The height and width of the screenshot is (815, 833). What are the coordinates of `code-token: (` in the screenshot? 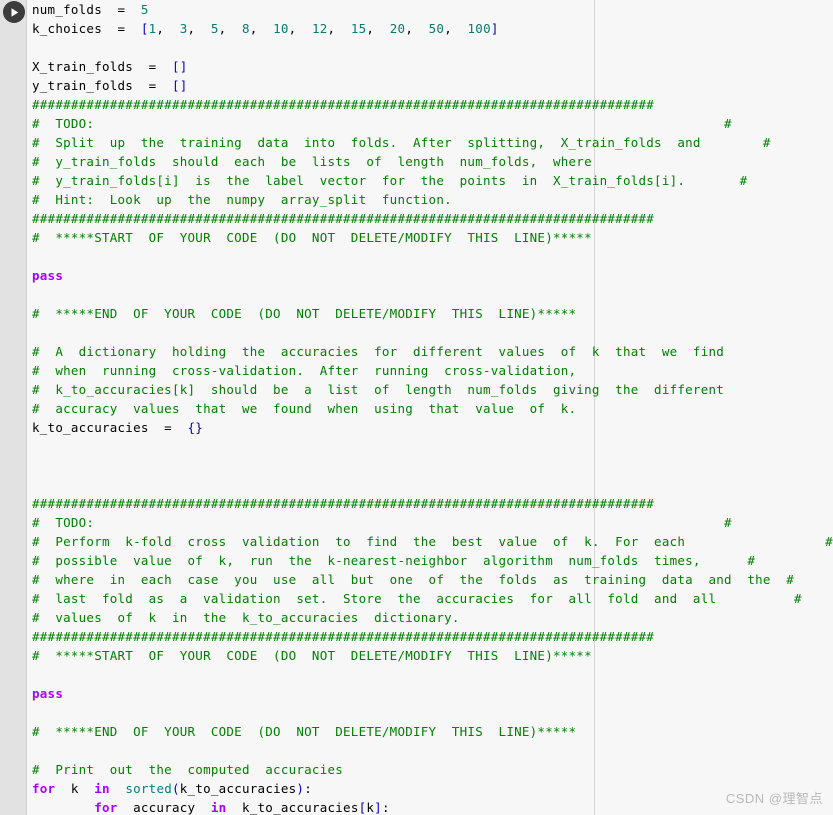 It's located at (176, 788).